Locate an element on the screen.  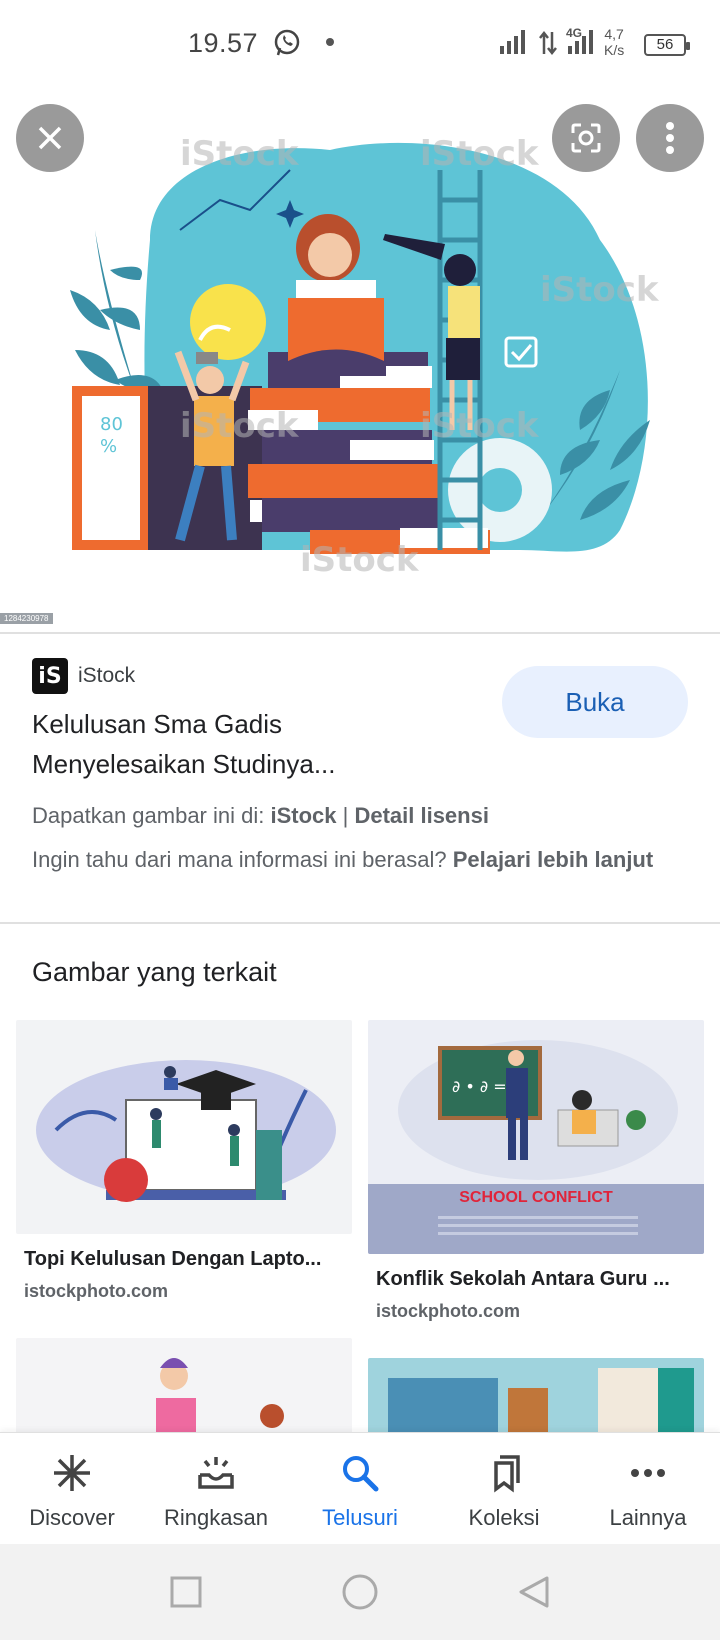
more-vert-icon is located at coordinates (670, 138).